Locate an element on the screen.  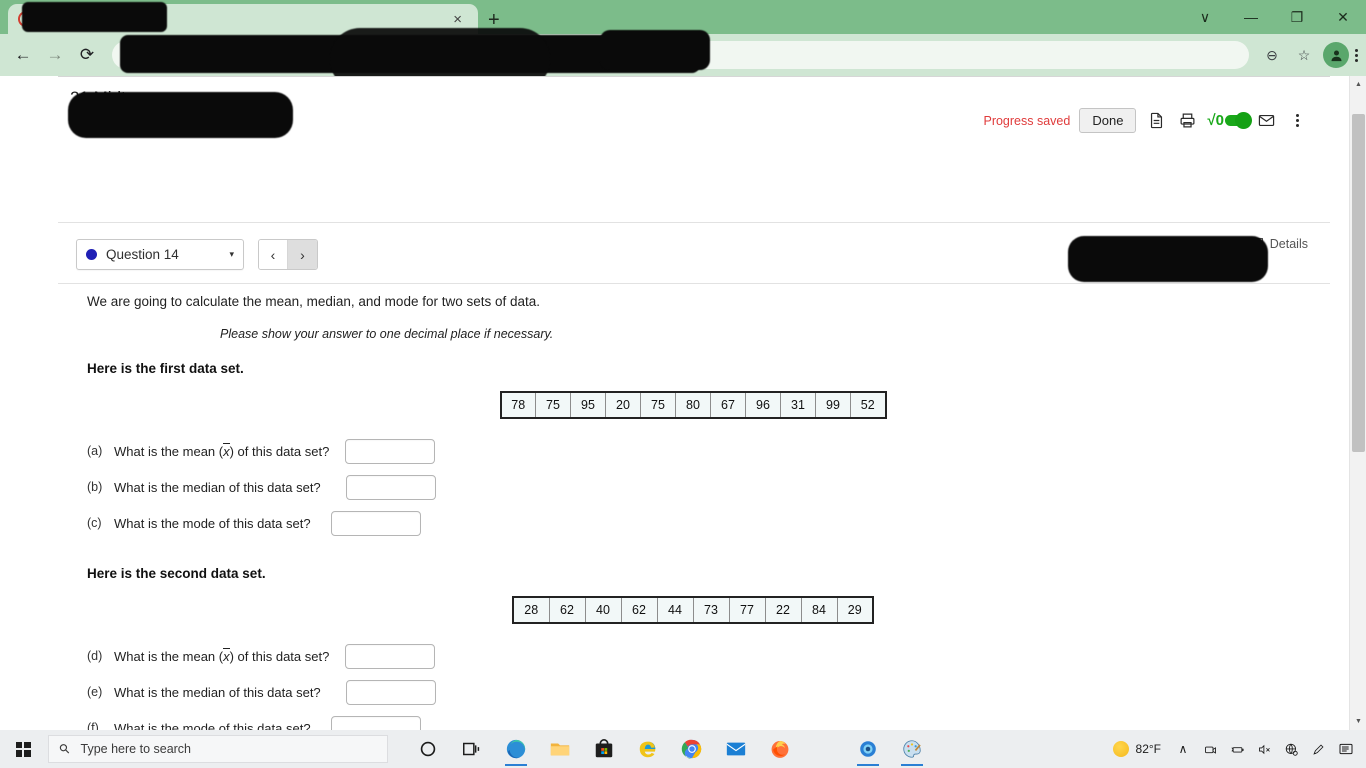
next-question-button: › is located at coordinates (302, 254).